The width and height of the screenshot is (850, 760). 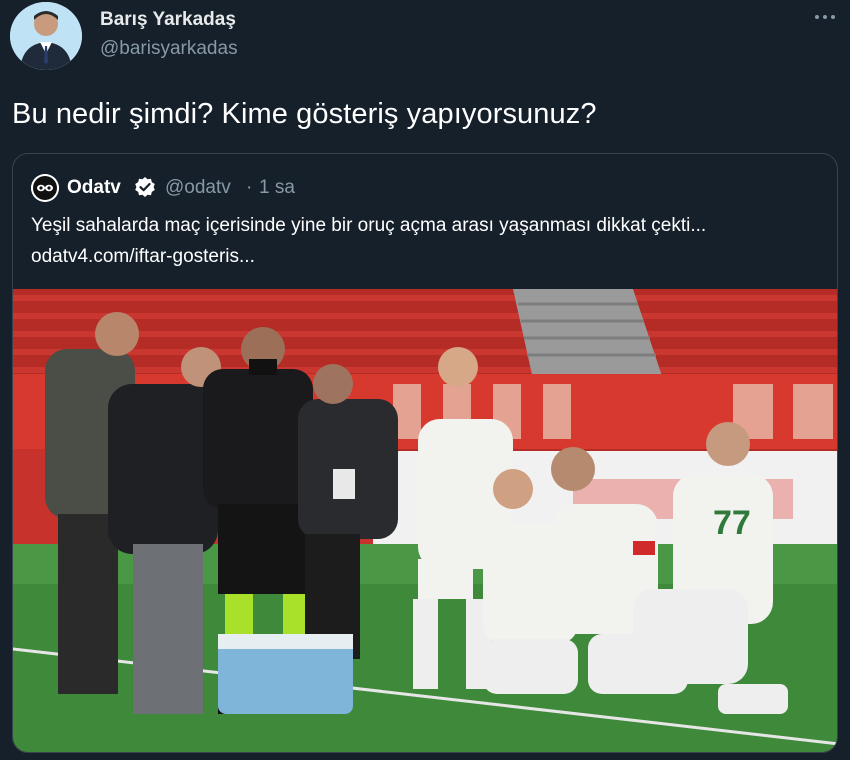 What do you see at coordinates (45, 188) in the screenshot?
I see `odatv-logo-icon` at bounding box center [45, 188].